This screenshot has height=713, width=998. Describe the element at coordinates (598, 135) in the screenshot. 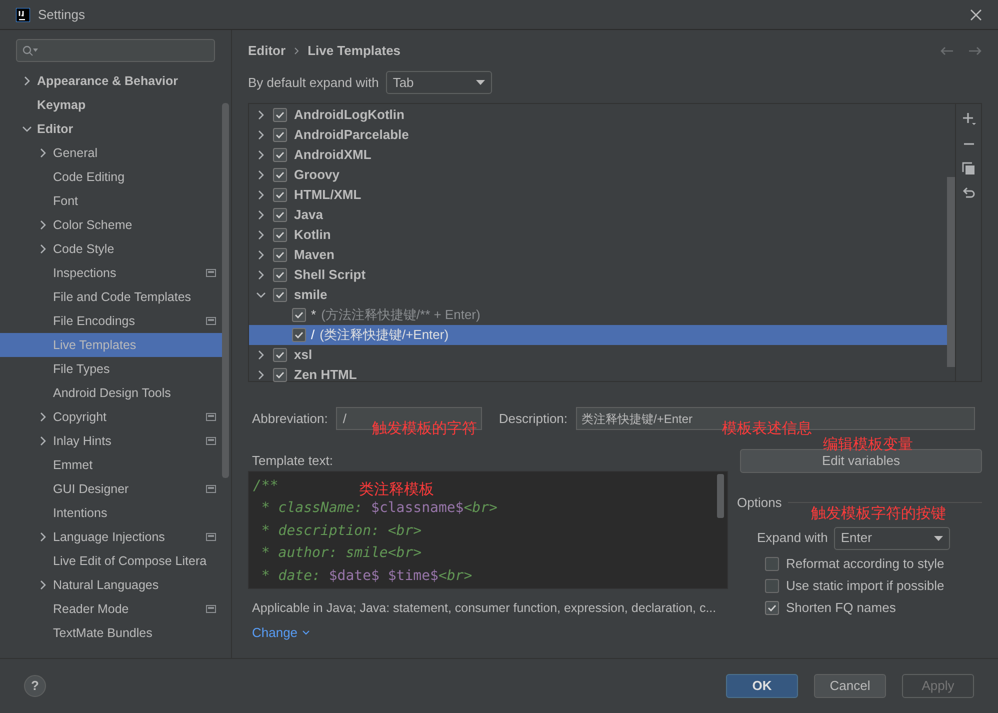

I see `template-group-row: AndroidParcelable` at that location.